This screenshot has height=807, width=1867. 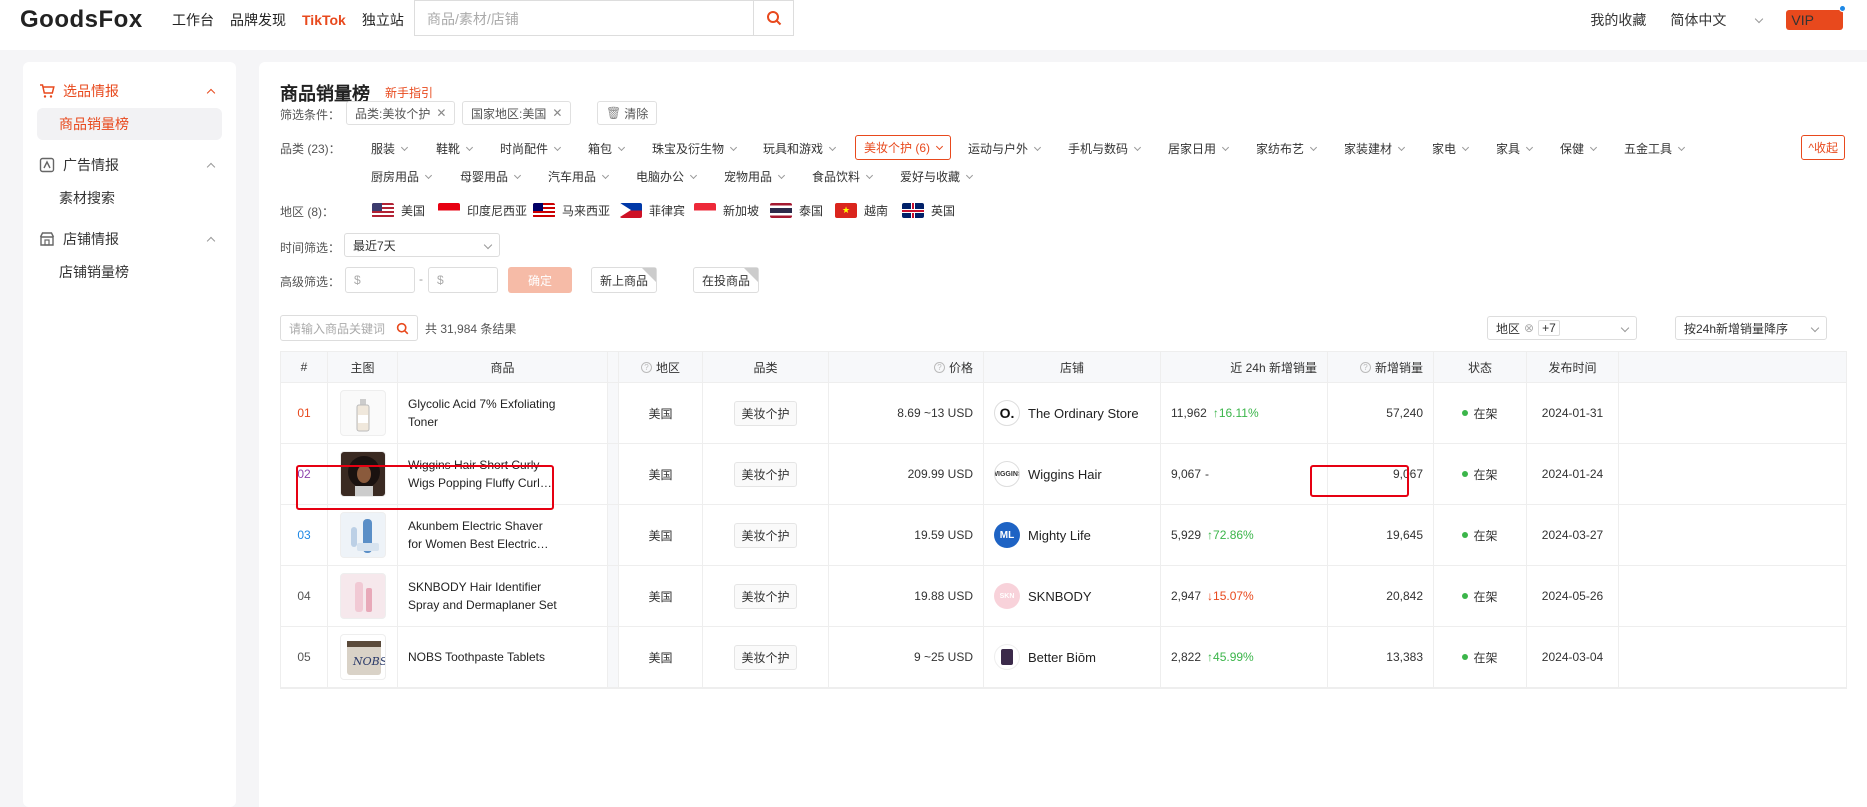 I want to click on nav-independent-site: 独立站, so click(x=383, y=20).